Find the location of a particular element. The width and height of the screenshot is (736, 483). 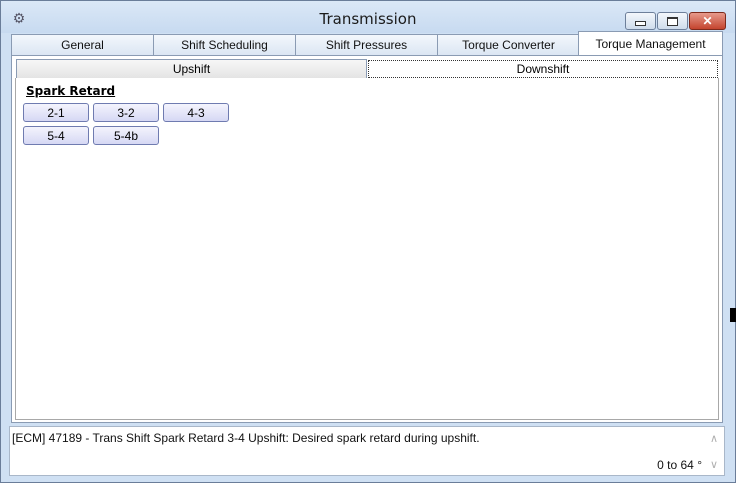

maximize-button is located at coordinates (672, 21).